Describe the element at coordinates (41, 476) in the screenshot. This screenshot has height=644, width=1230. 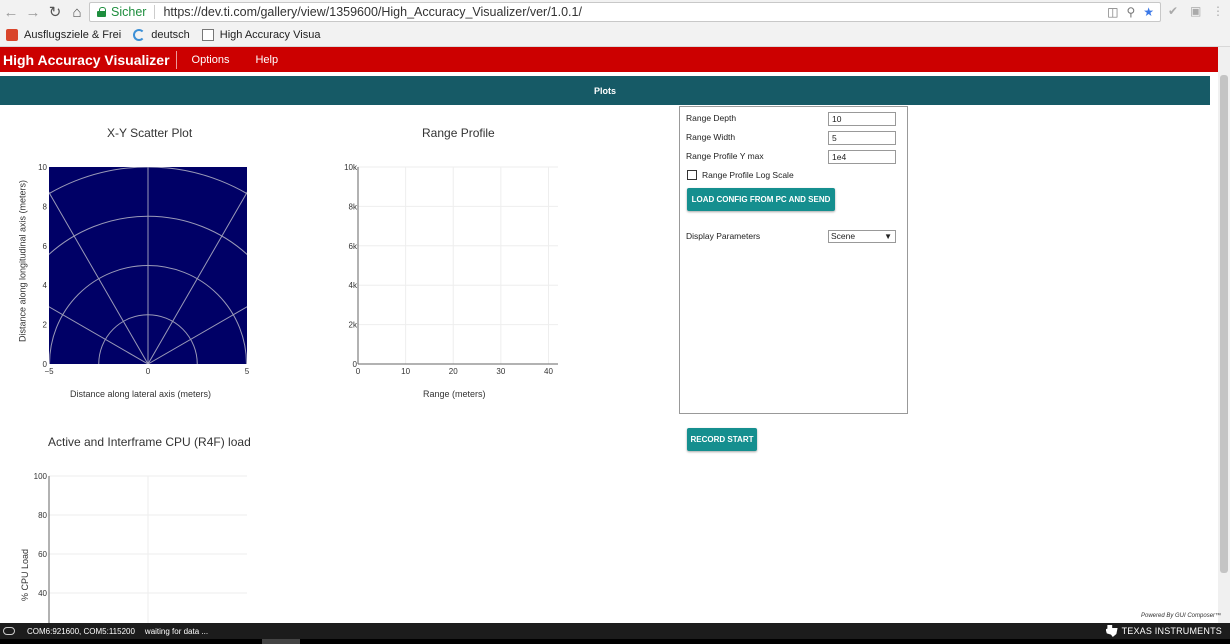
I see `cpu-ytick: 100` at that location.